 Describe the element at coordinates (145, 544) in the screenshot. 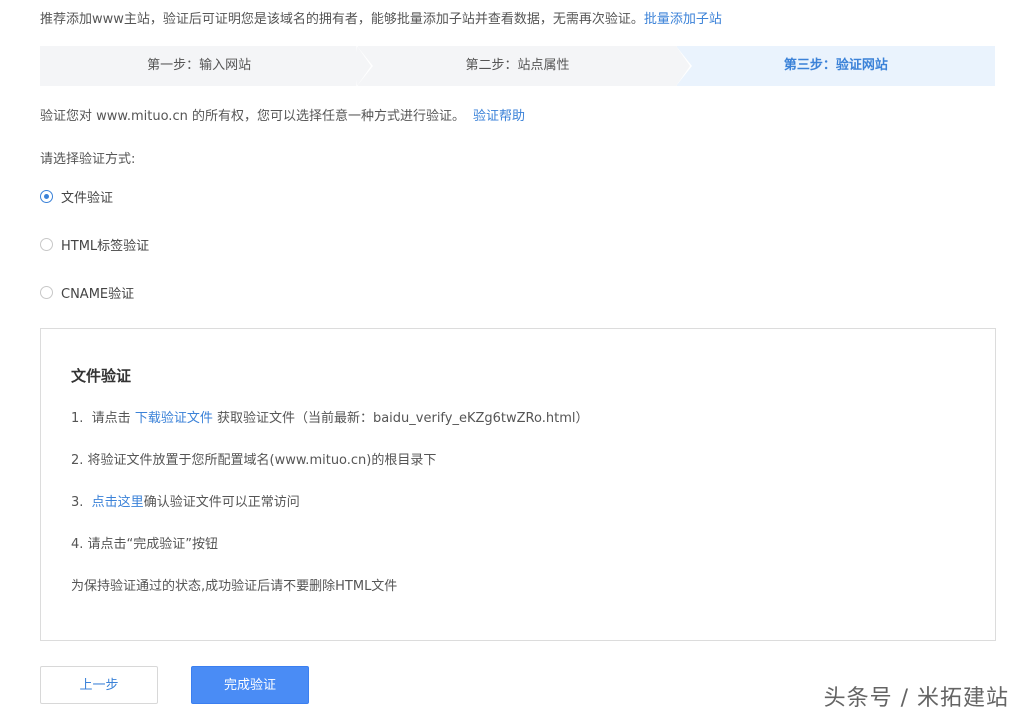

I see `instruction-step-4: 4. 请点击“完成验证”按钮` at that location.